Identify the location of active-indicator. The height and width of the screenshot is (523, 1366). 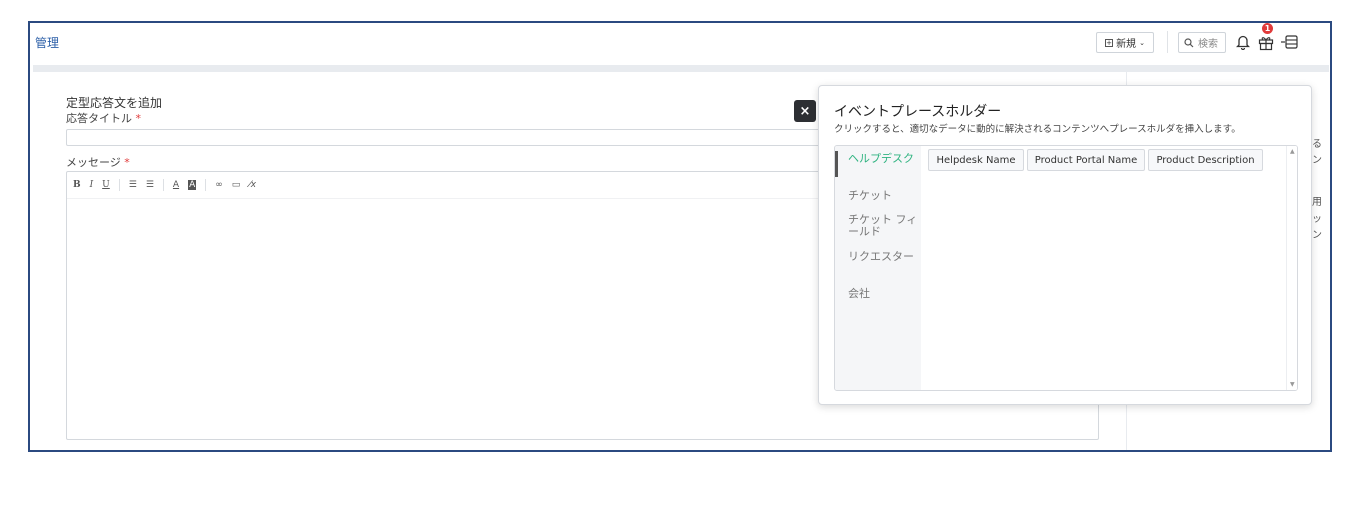
(836, 164).